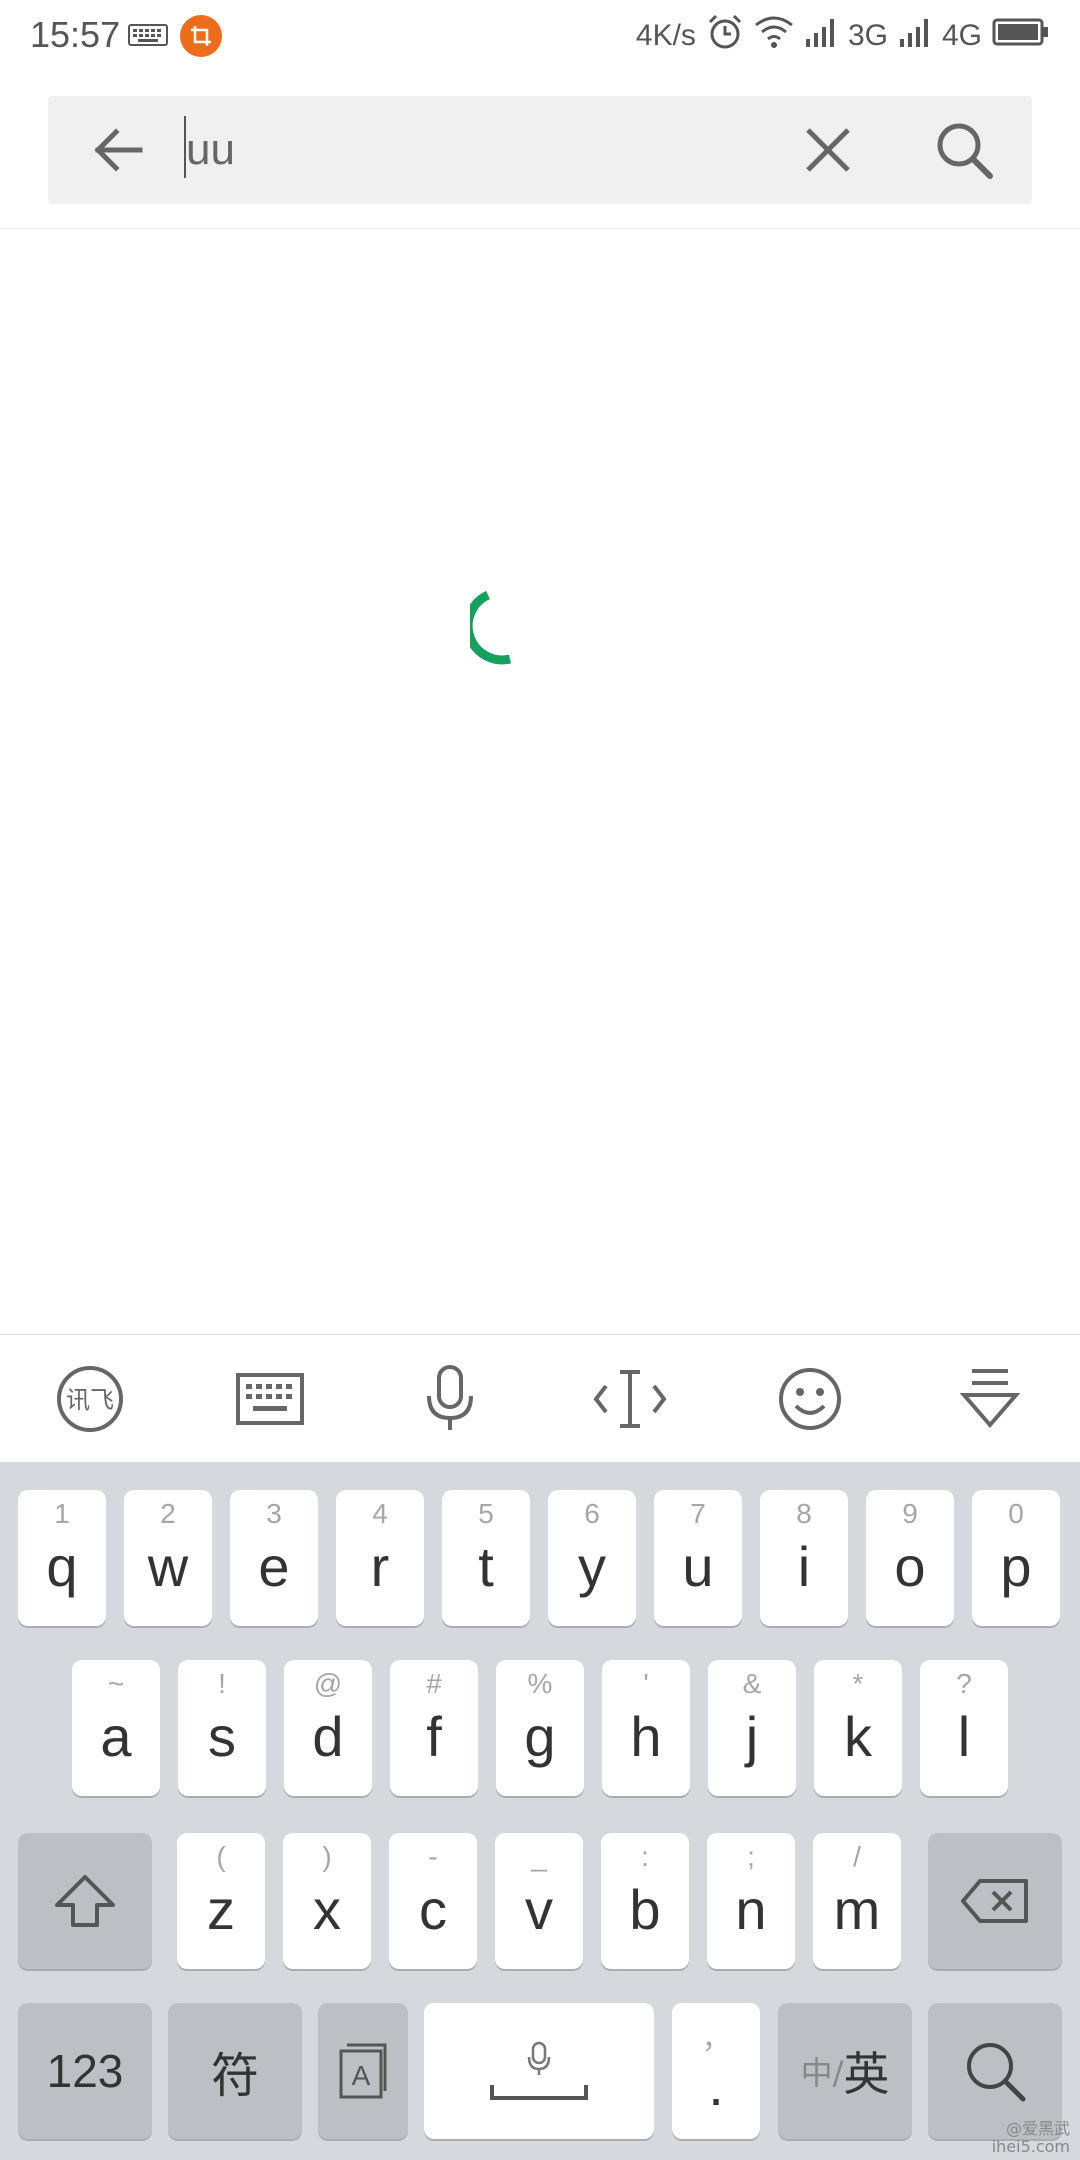 The width and height of the screenshot is (1080, 2160). I want to click on key-x: ) x, so click(327, 1901).